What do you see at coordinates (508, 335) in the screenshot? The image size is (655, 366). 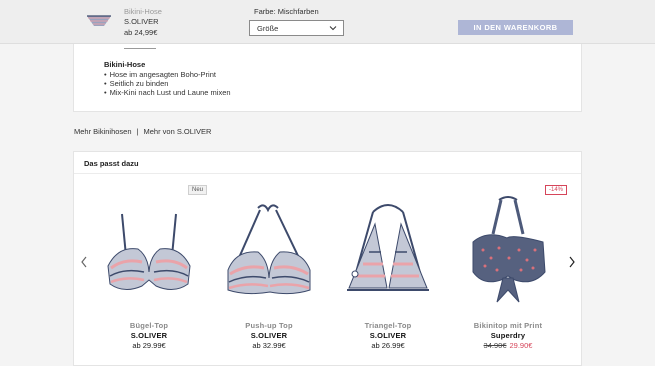 I see `product-brand: Superdry` at bounding box center [508, 335].